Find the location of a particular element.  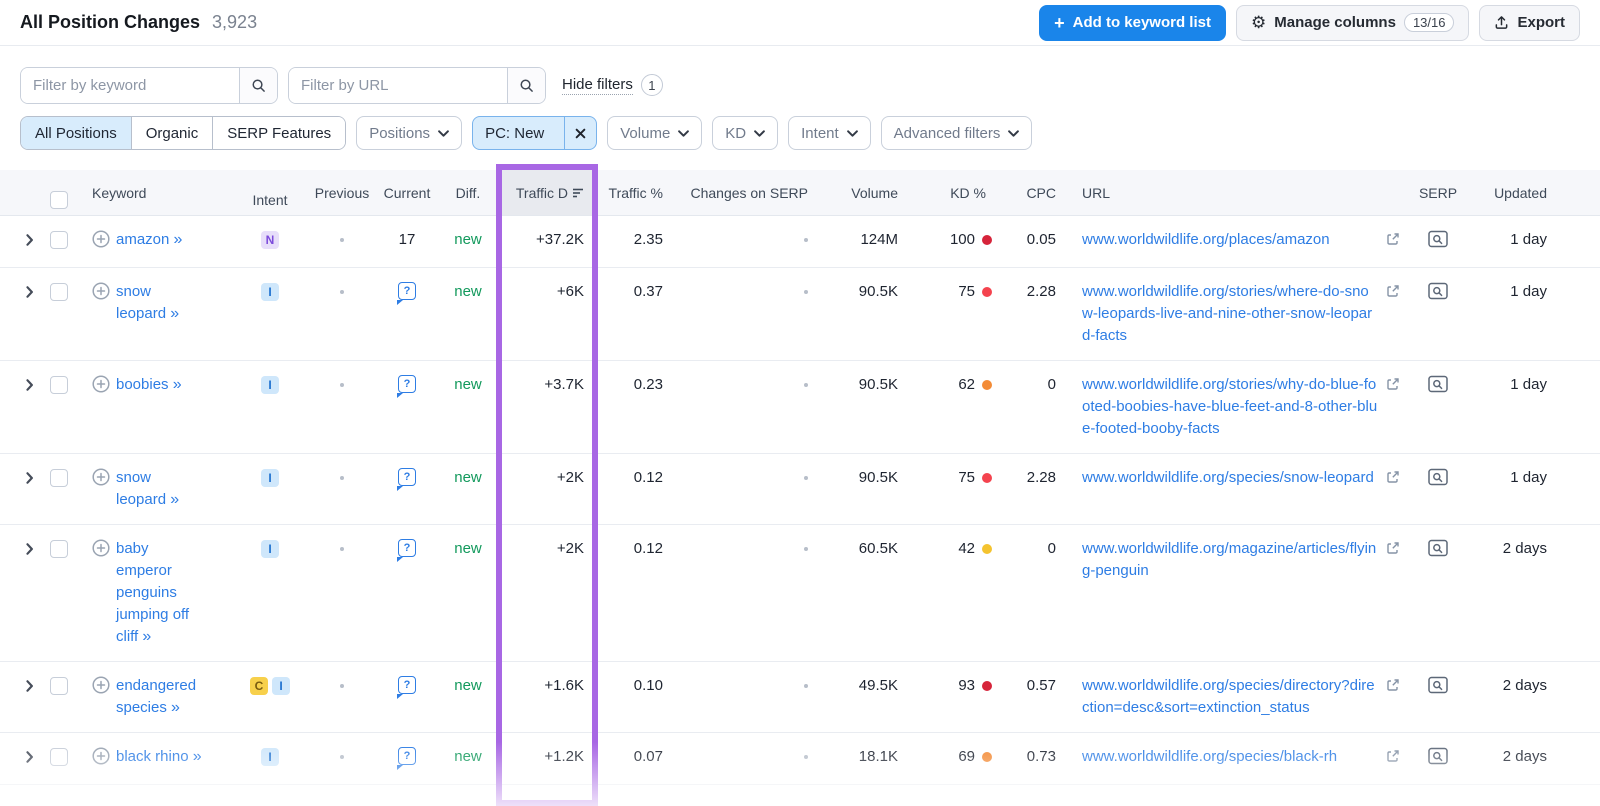

url-search-button is located at coordinates (526, 85).